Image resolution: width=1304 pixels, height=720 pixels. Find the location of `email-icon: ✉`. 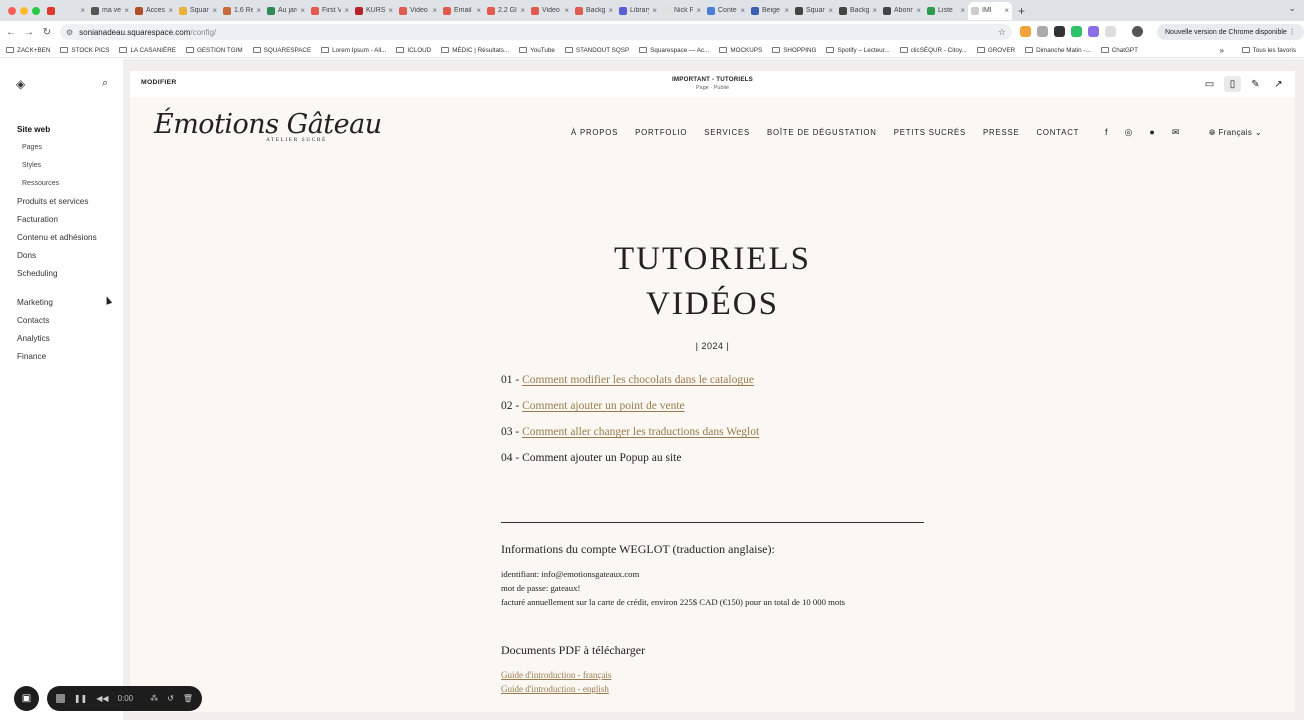

email-icon: ✉ is located at coordinates (1176, 132).